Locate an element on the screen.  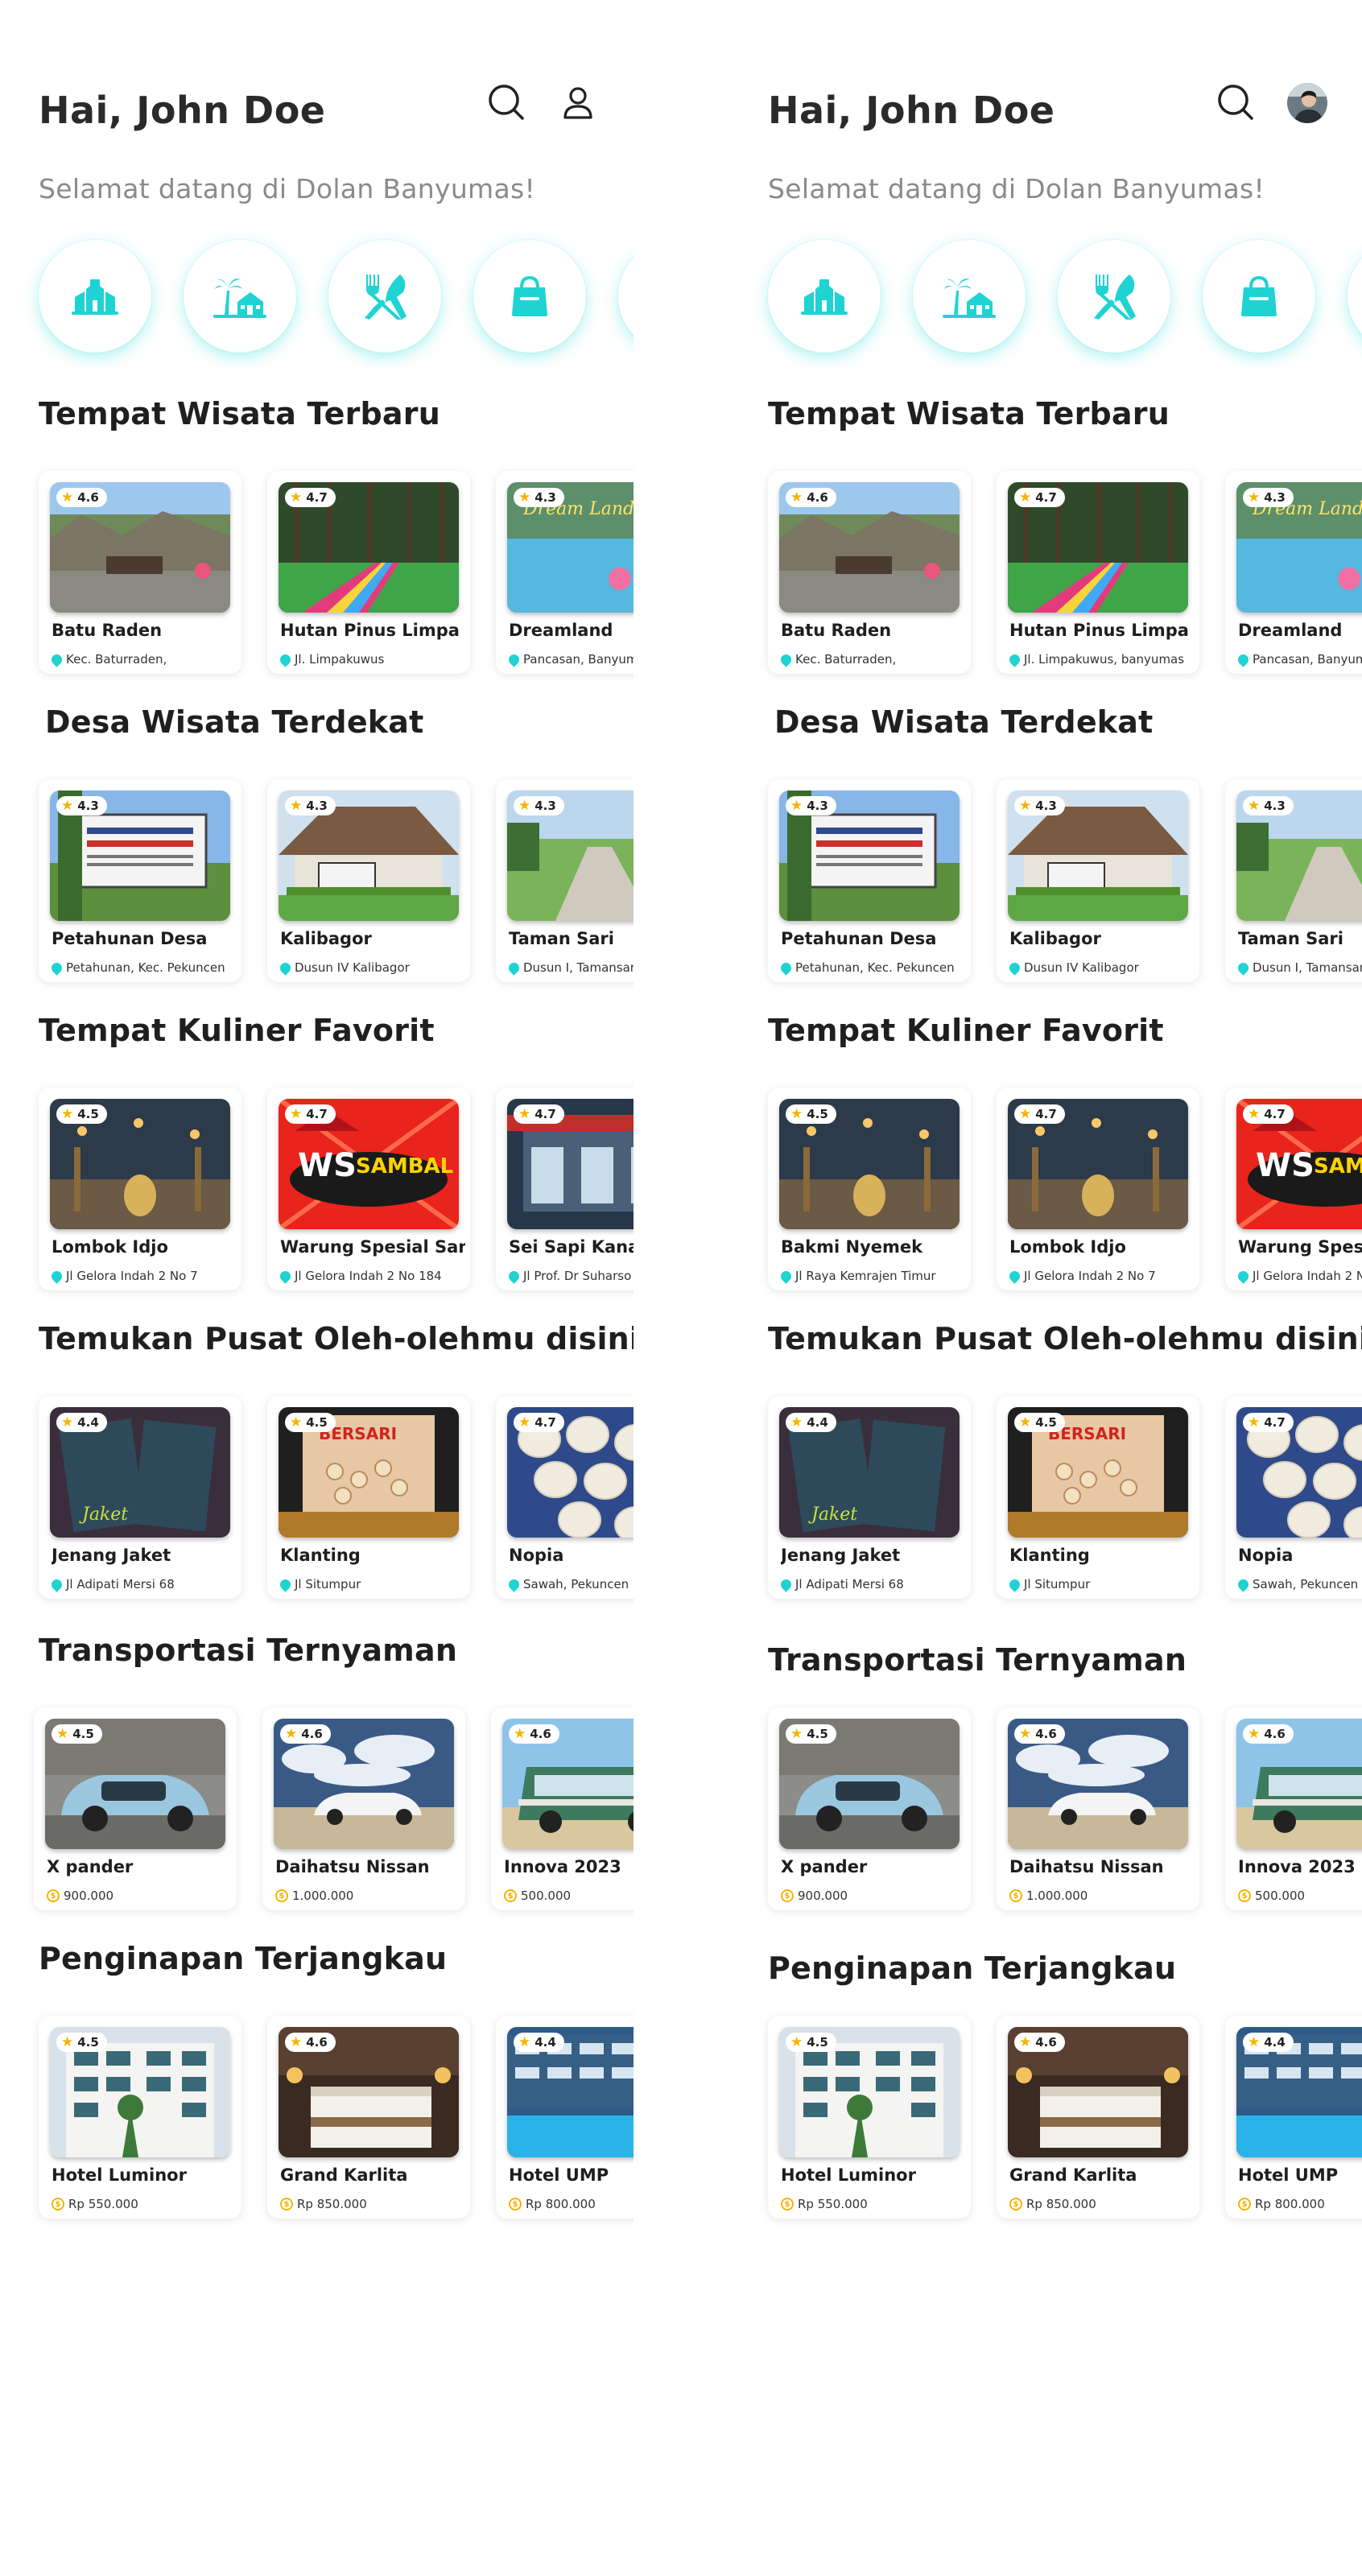
header: Hai, John Doe is located at coordinates (337, 112).